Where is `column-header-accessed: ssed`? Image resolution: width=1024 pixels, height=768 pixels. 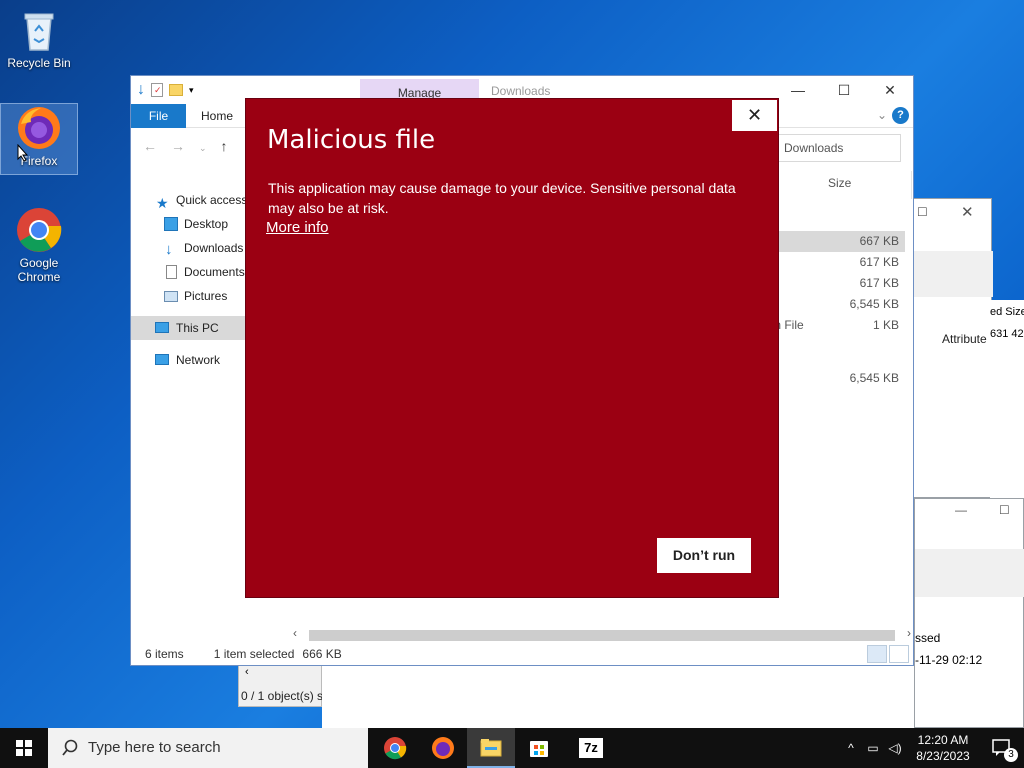 column-header-accessed: ssed is located at coordinates (927, 638).